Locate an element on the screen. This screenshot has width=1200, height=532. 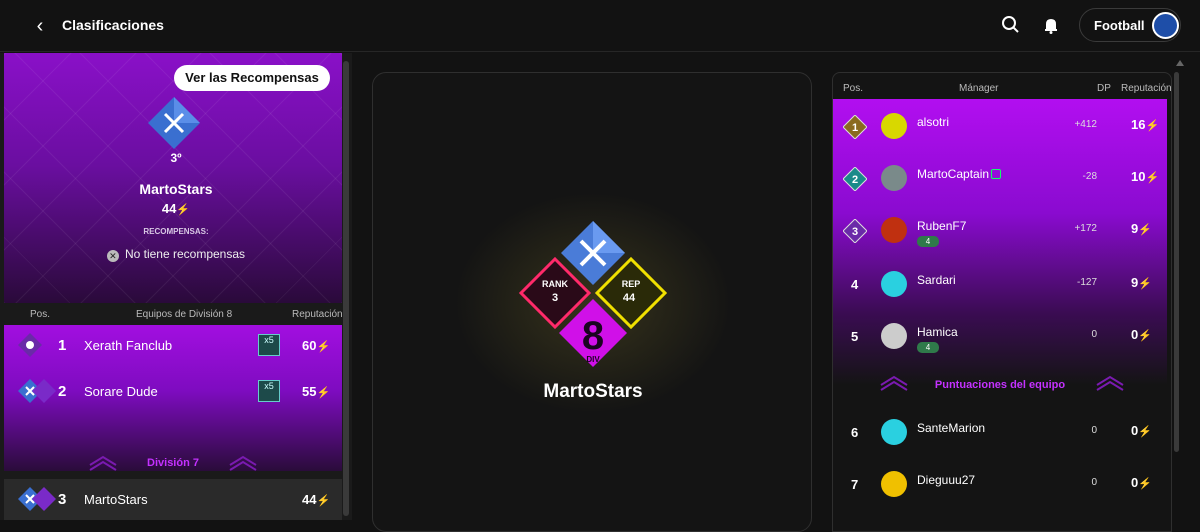
no-rewards-text: ✕ No tiene recompensas is located at coordinates (173, 254).